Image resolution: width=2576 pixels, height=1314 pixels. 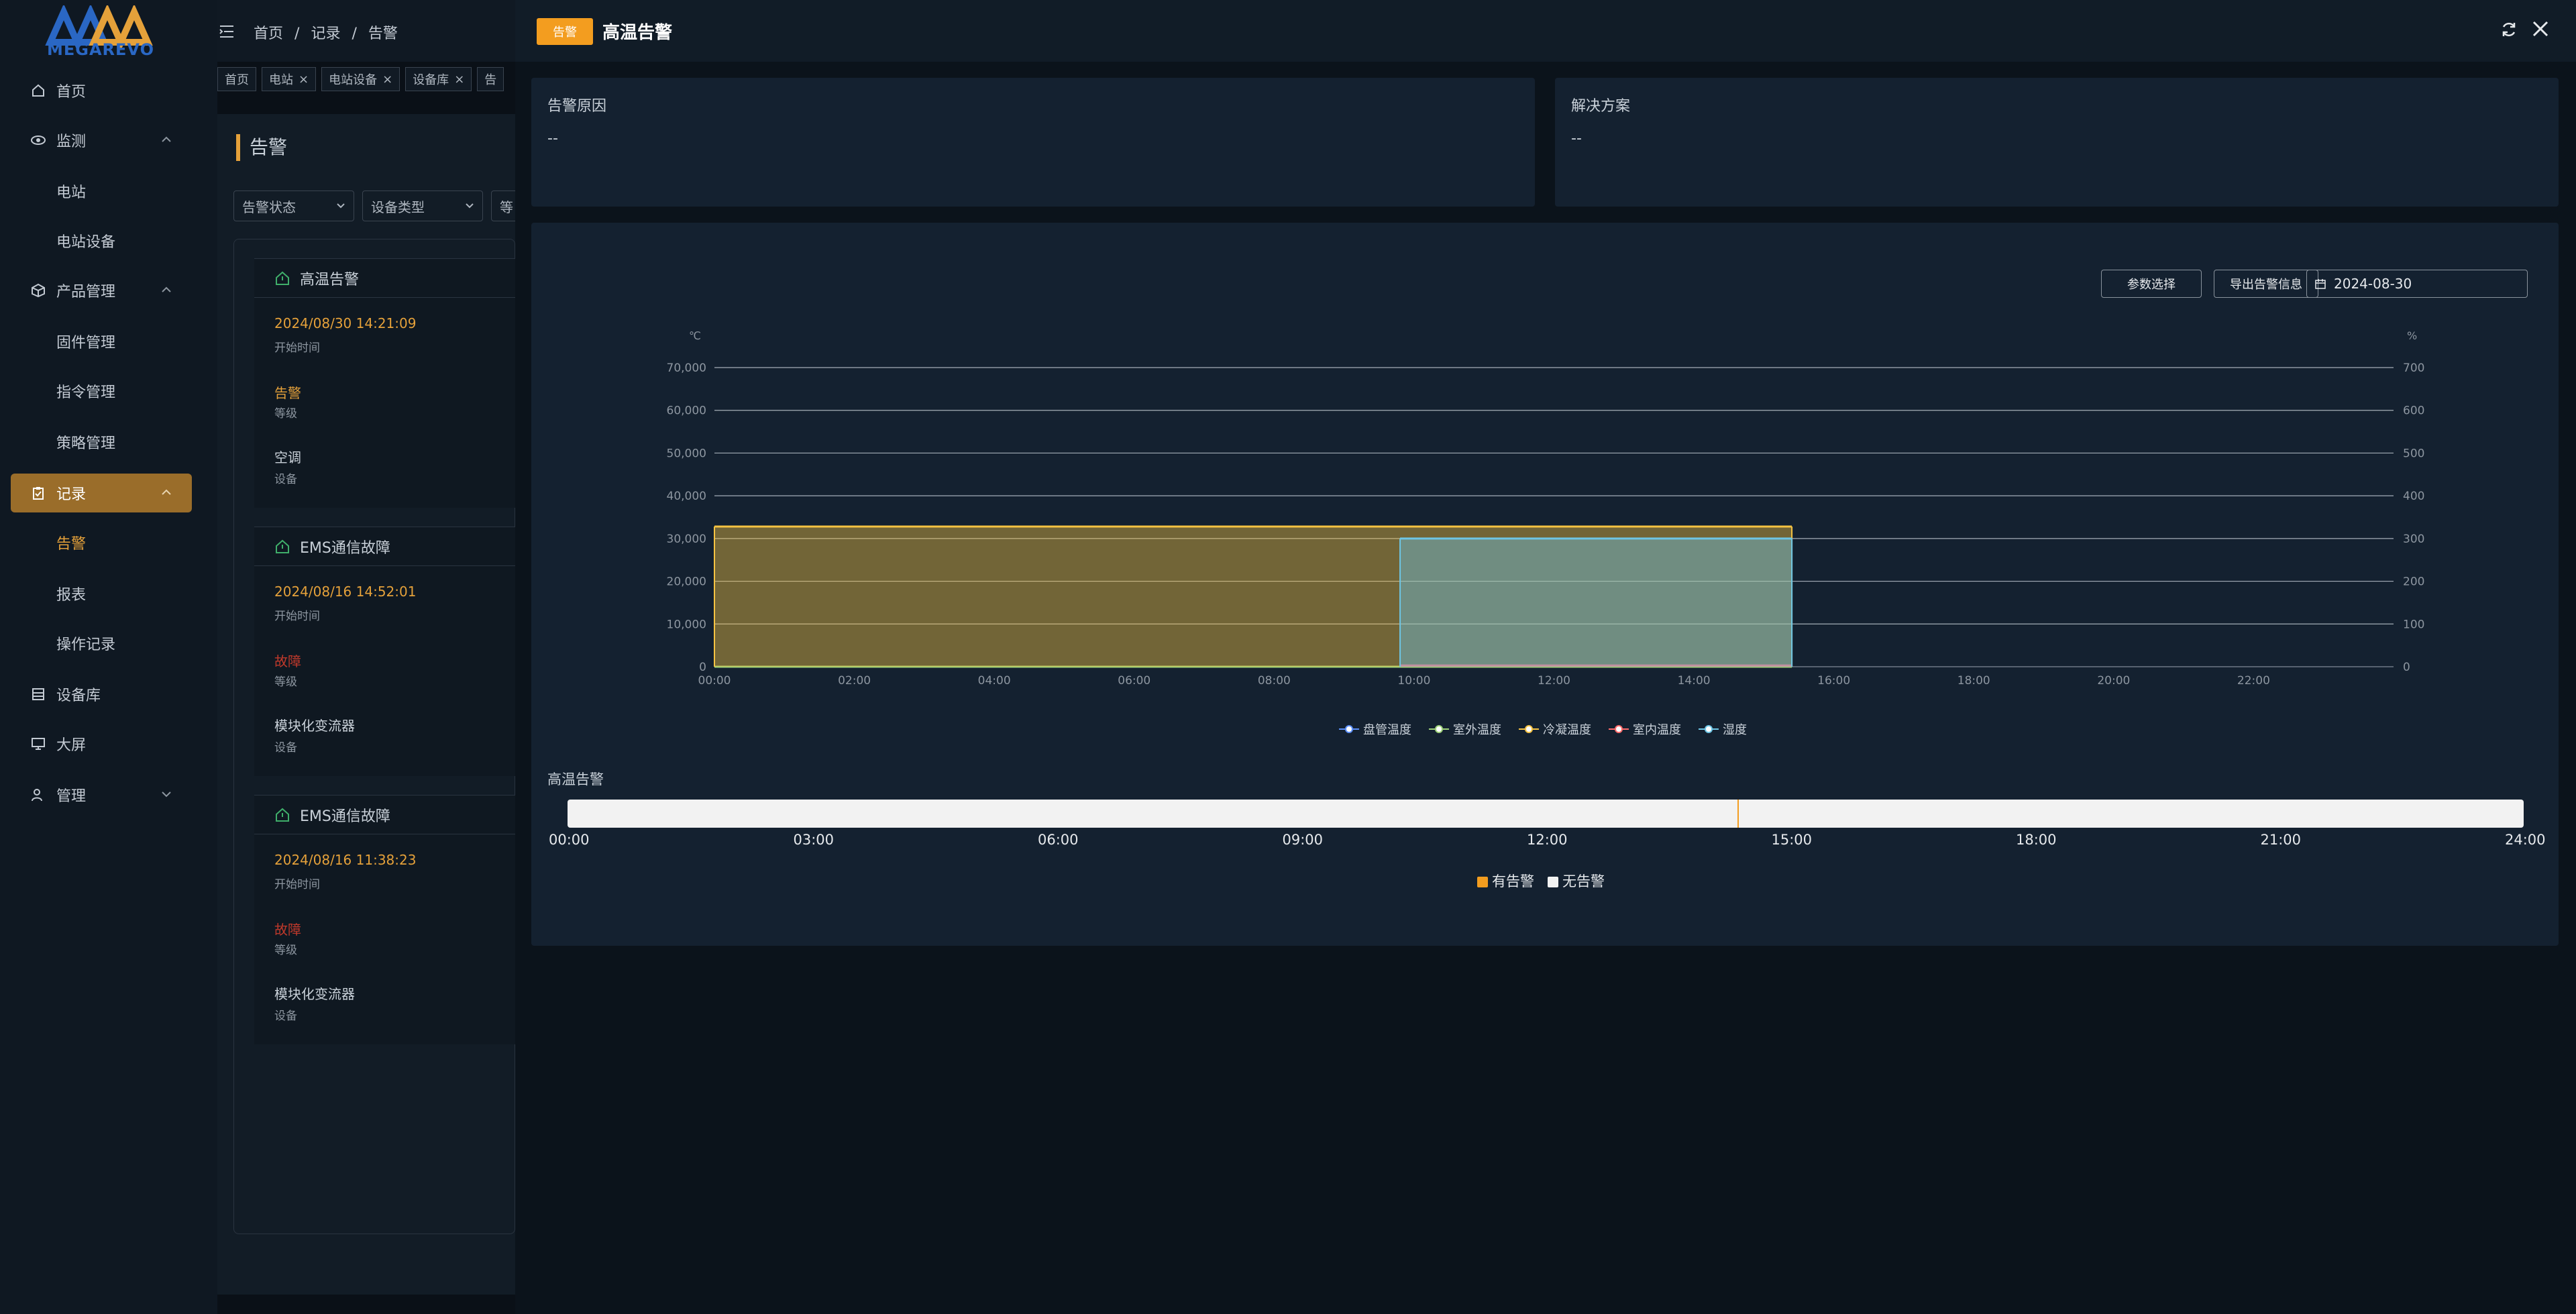 I want to click on y-tick-left: 70,000, so click(x=686, y=368).